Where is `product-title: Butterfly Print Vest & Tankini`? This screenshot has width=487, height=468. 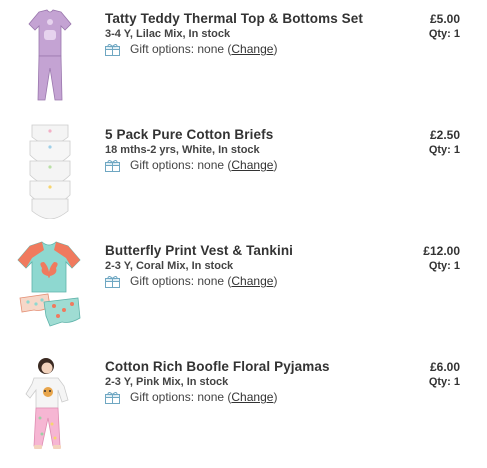 product-title: Butterfly Print Vest & Tankini is located at coordinates (199, 250).